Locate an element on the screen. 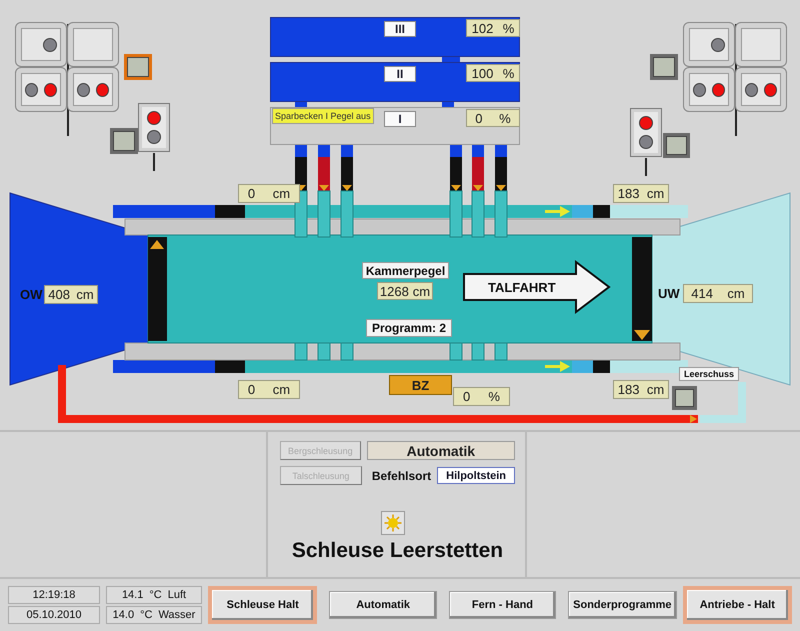 This screenshot has width=800, height=631. status-label: Sparbecken I Pegel aus is located at coordinates (323, 116).